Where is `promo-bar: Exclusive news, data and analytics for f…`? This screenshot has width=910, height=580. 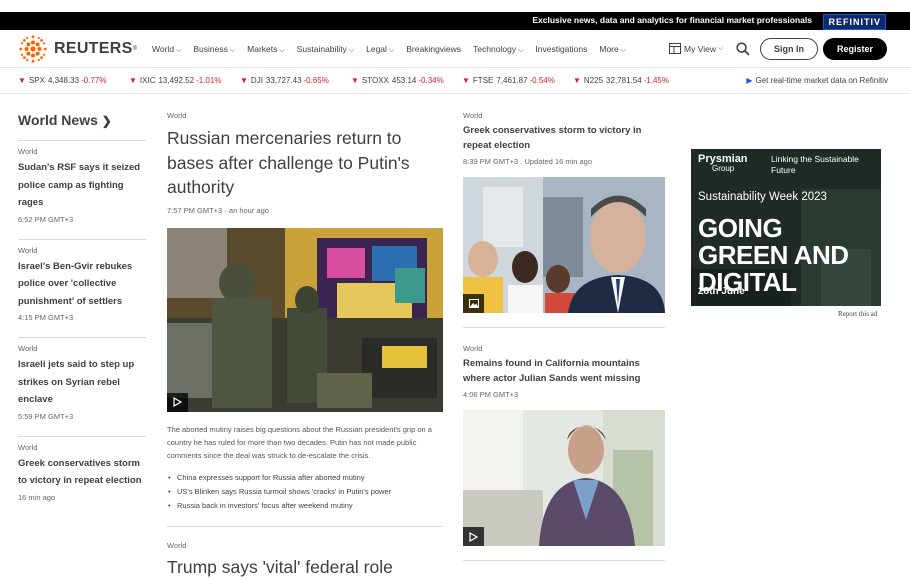 promo-bar: Exclusive news, data and analytics for f… is located at coordinates (455, 15).